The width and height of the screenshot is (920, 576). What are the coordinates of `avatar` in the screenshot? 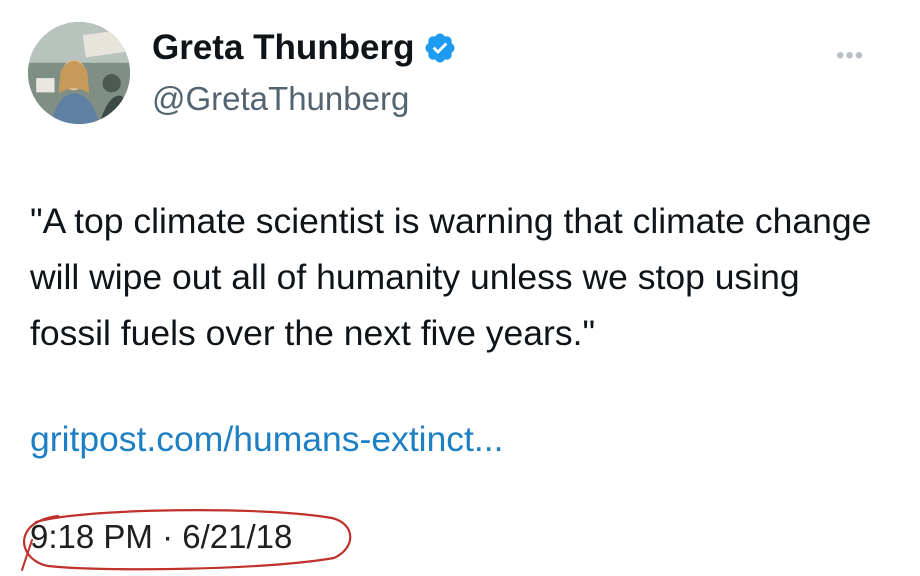 It's located at (79, 73).